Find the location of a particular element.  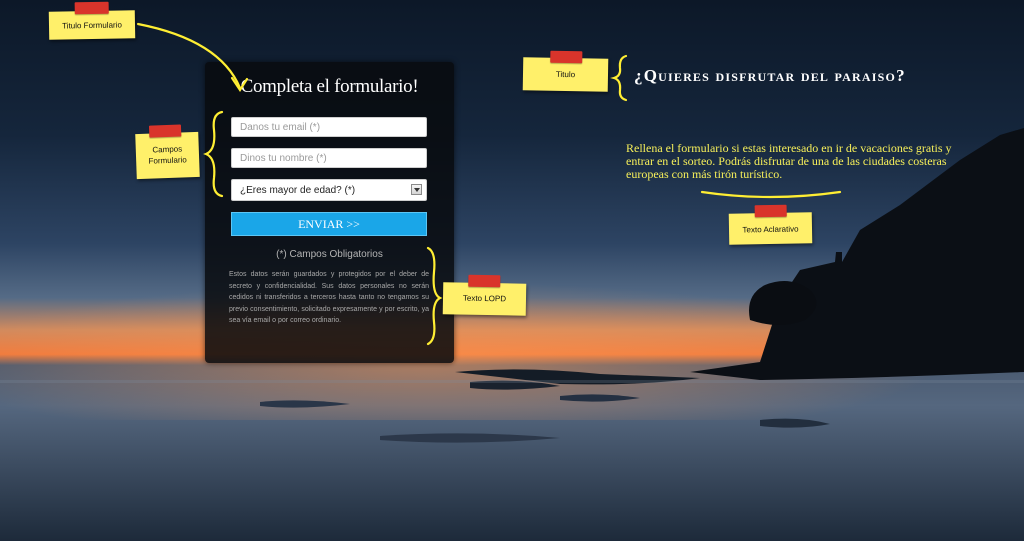

annotation-note-titulo: Titulo is located at coordinates (565, 71).